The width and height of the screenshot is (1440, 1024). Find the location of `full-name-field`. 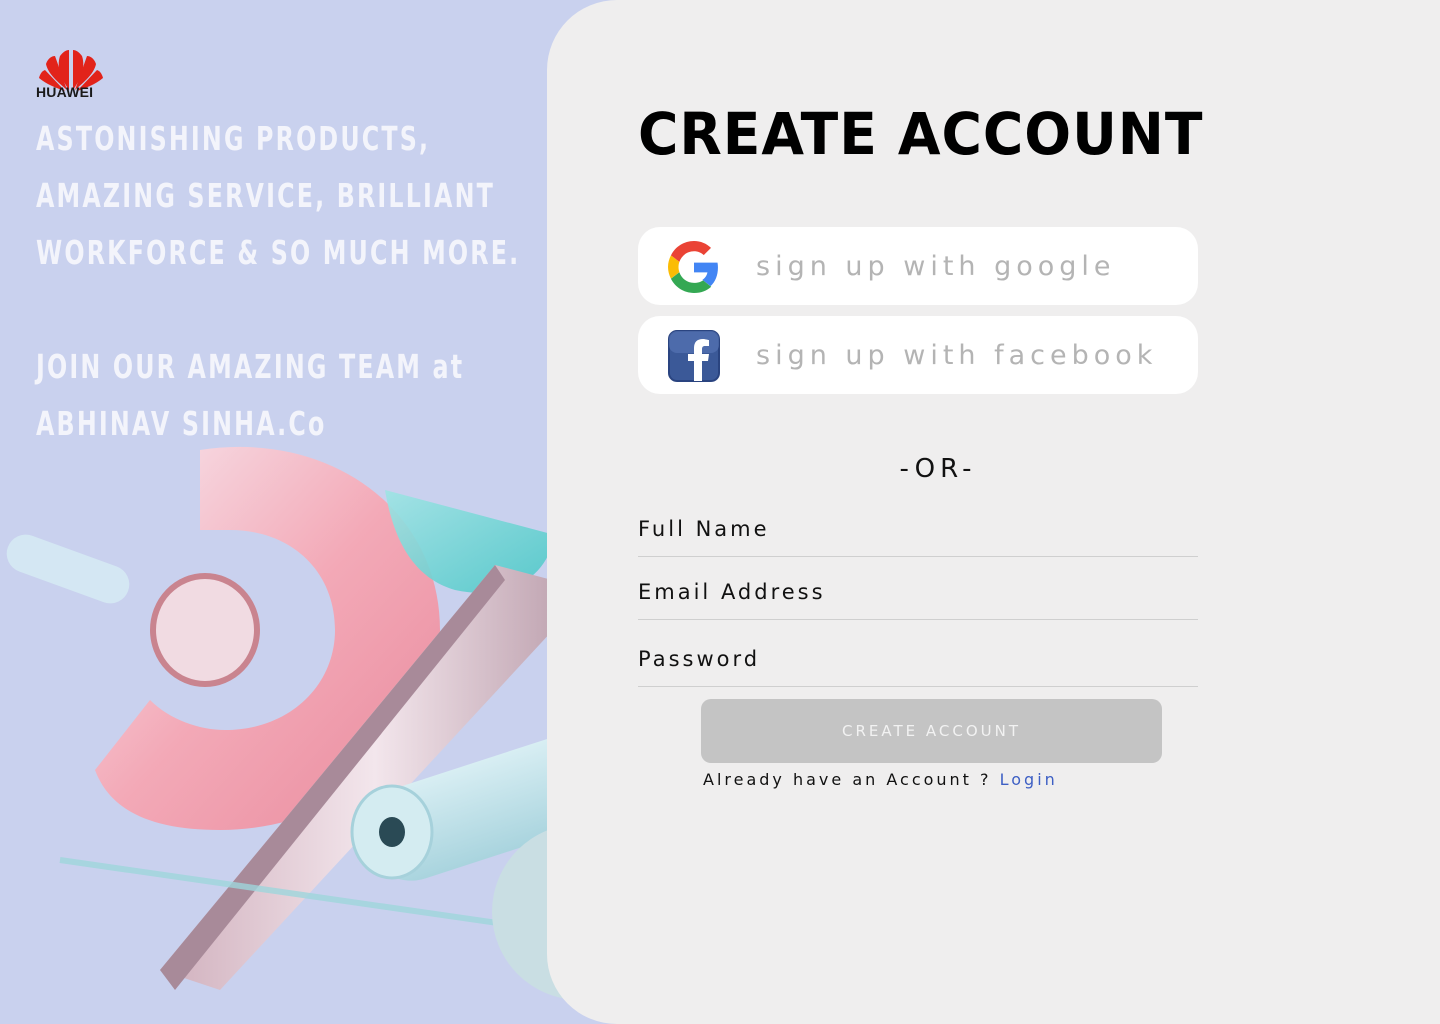

full-name-field is located at coordinates (918, 531).